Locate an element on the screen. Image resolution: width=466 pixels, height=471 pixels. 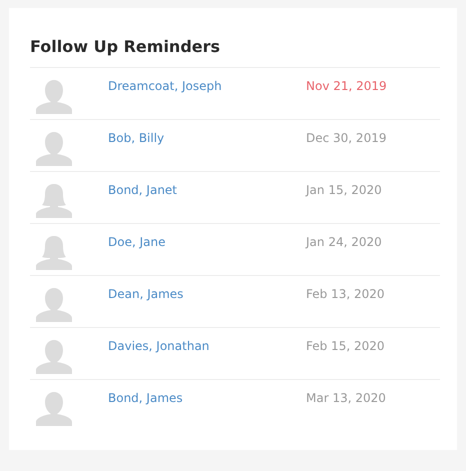
contact-name-link: Dreamcoat, Joseph is located at coordinates (207, 81).